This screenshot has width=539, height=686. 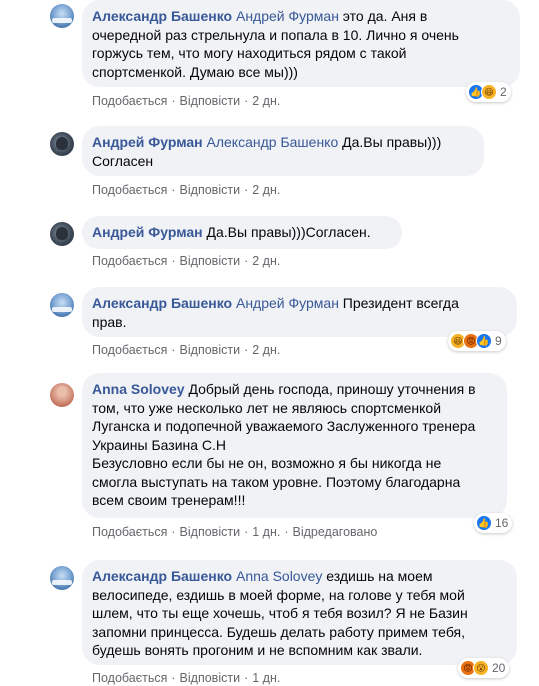 What do you see at coordinates (335, 532) in the screenshot?
I see `edited-label: Відредаговано` at bounding box center [335, 532].